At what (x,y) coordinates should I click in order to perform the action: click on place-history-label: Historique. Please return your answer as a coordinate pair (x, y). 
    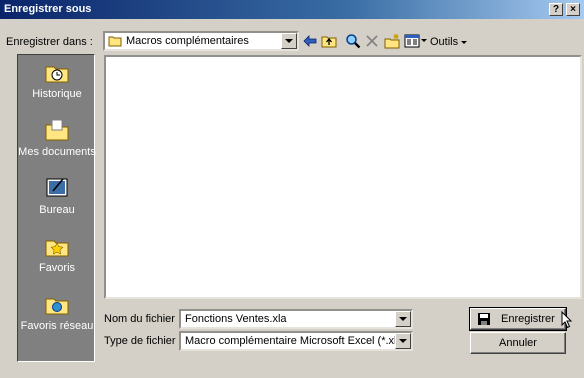
    Looking at the image, I should click on (57, 94).